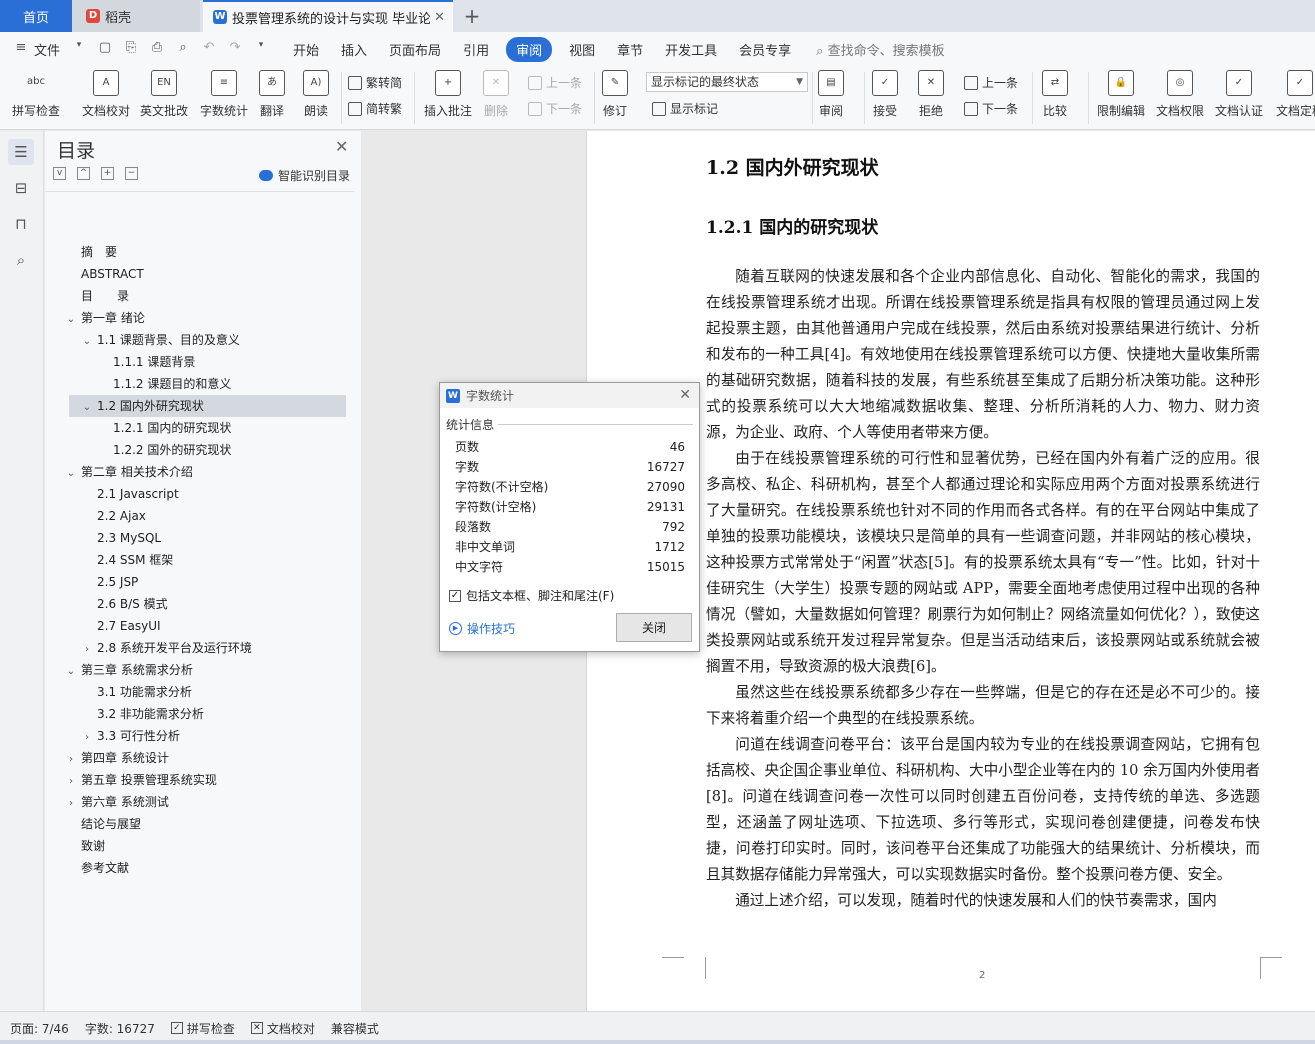 Image resolution: width=1315 pixels, height=1044 pixels. Describe the element at coordinates (21, 188) in the screenshot. I see `chapter-nav-icon: ⊟` at that location.